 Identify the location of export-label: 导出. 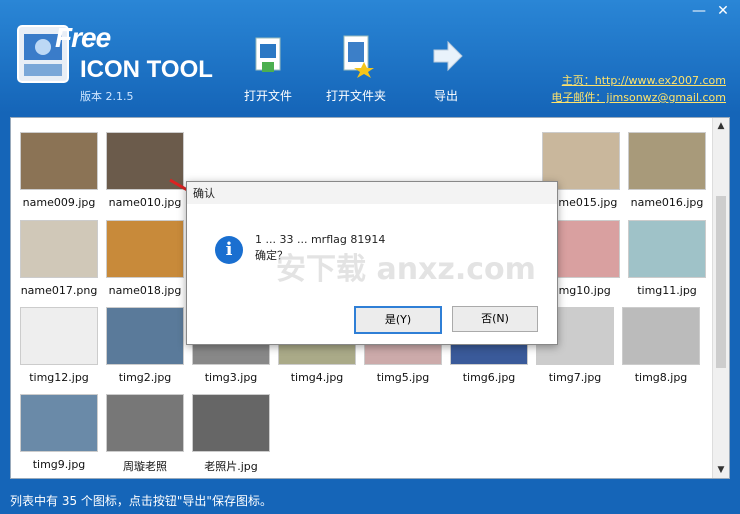
(445, 96).